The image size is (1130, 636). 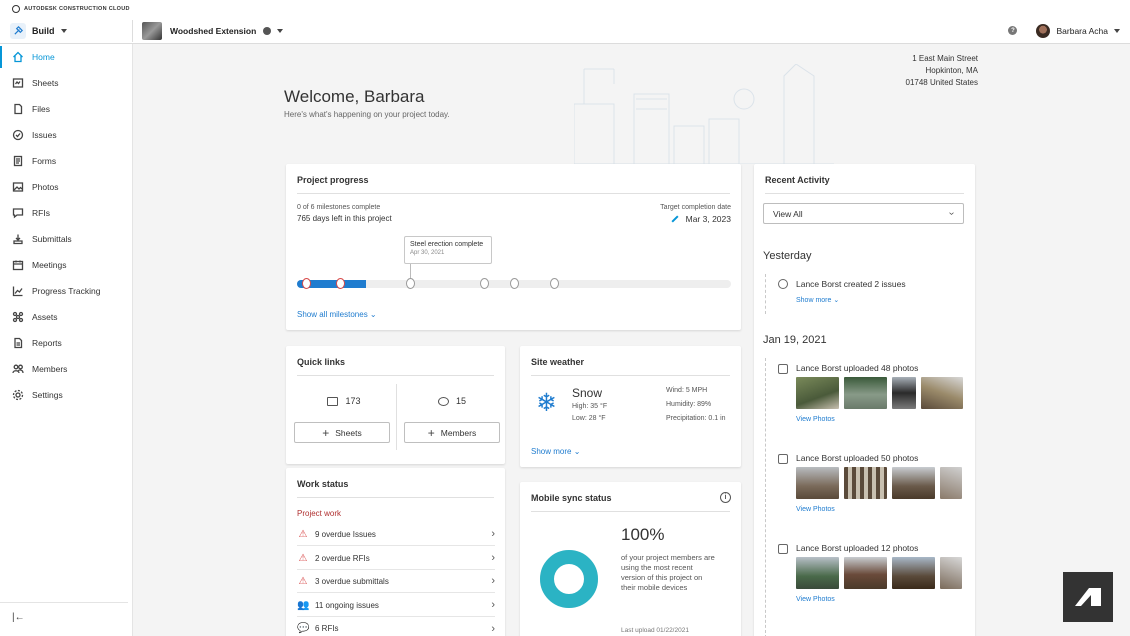 What do you see at coordinates (689, 404) in the screenshot?
I see `humidity: Humidity: 89%` at bounding box center [689, 404].